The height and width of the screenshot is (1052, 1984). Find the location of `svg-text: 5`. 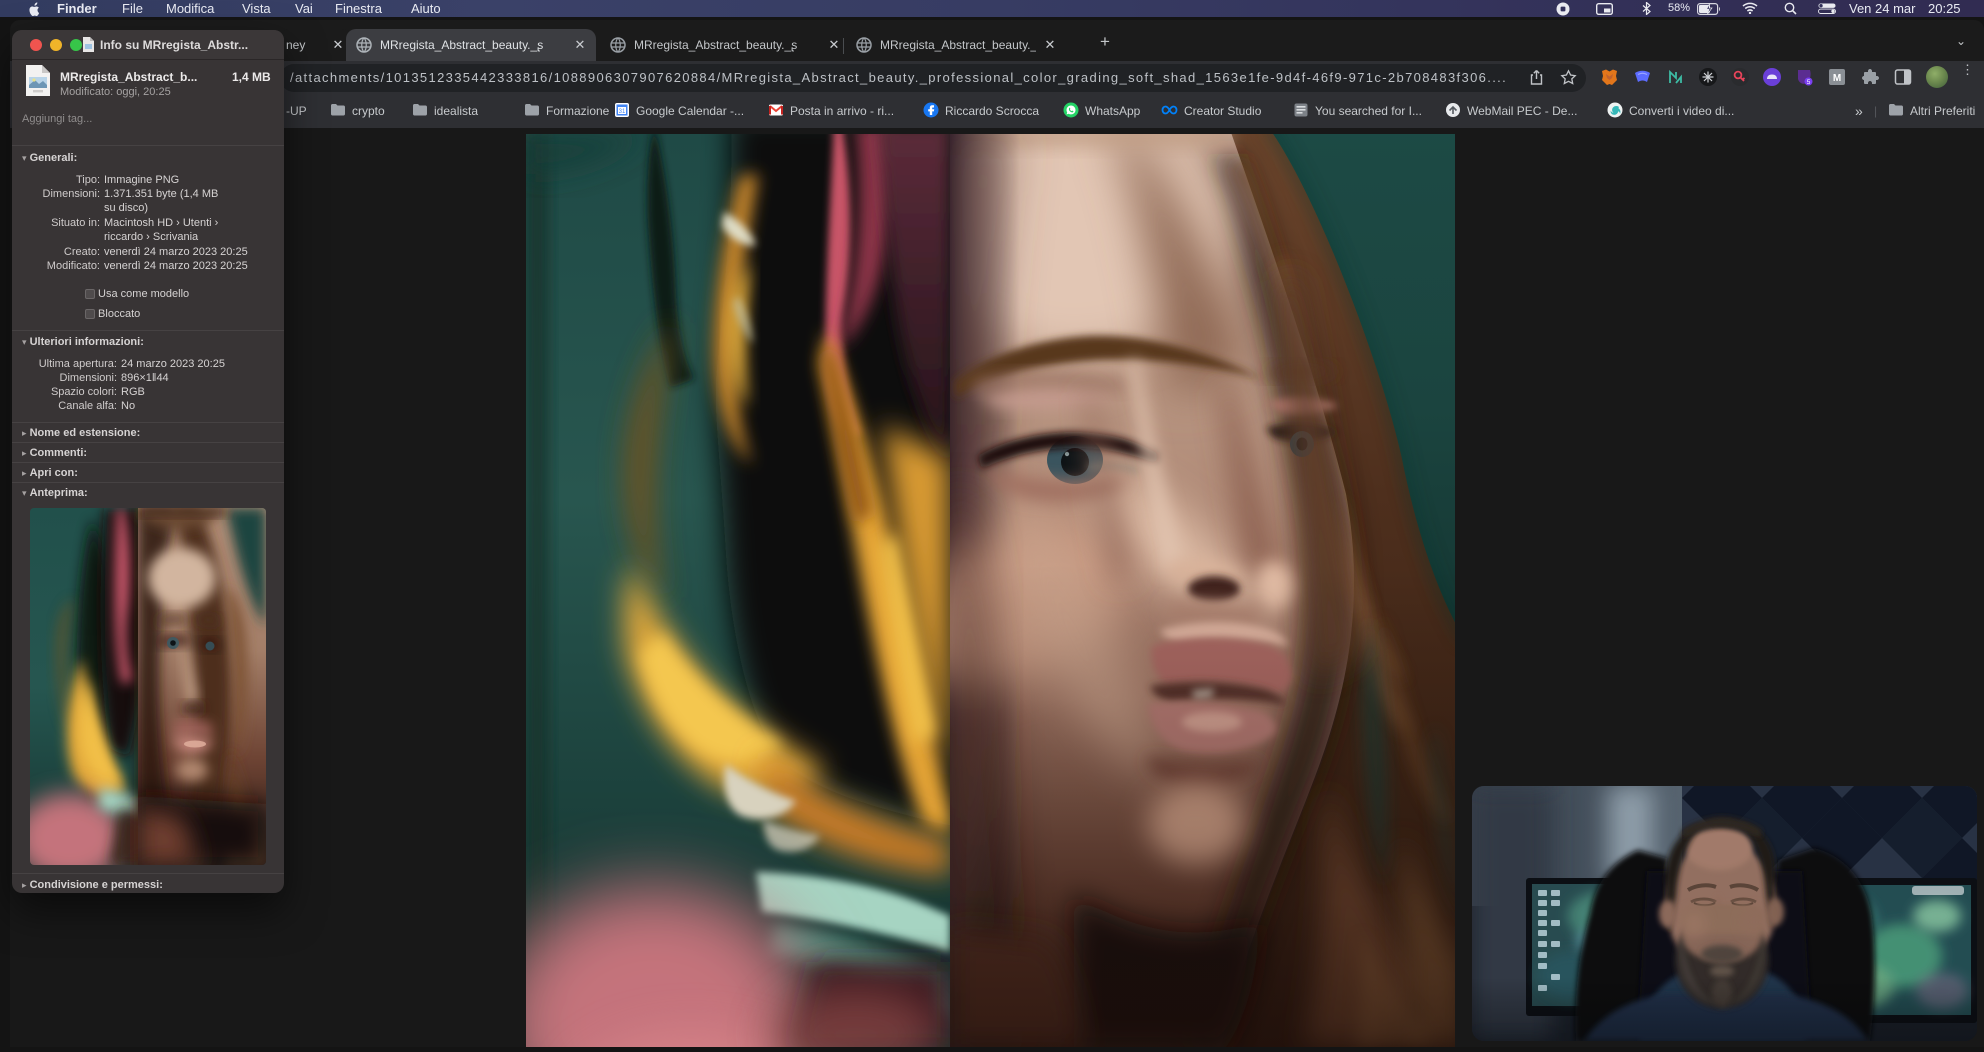

svg-text: 5 is located at coordinates (1809, 82).